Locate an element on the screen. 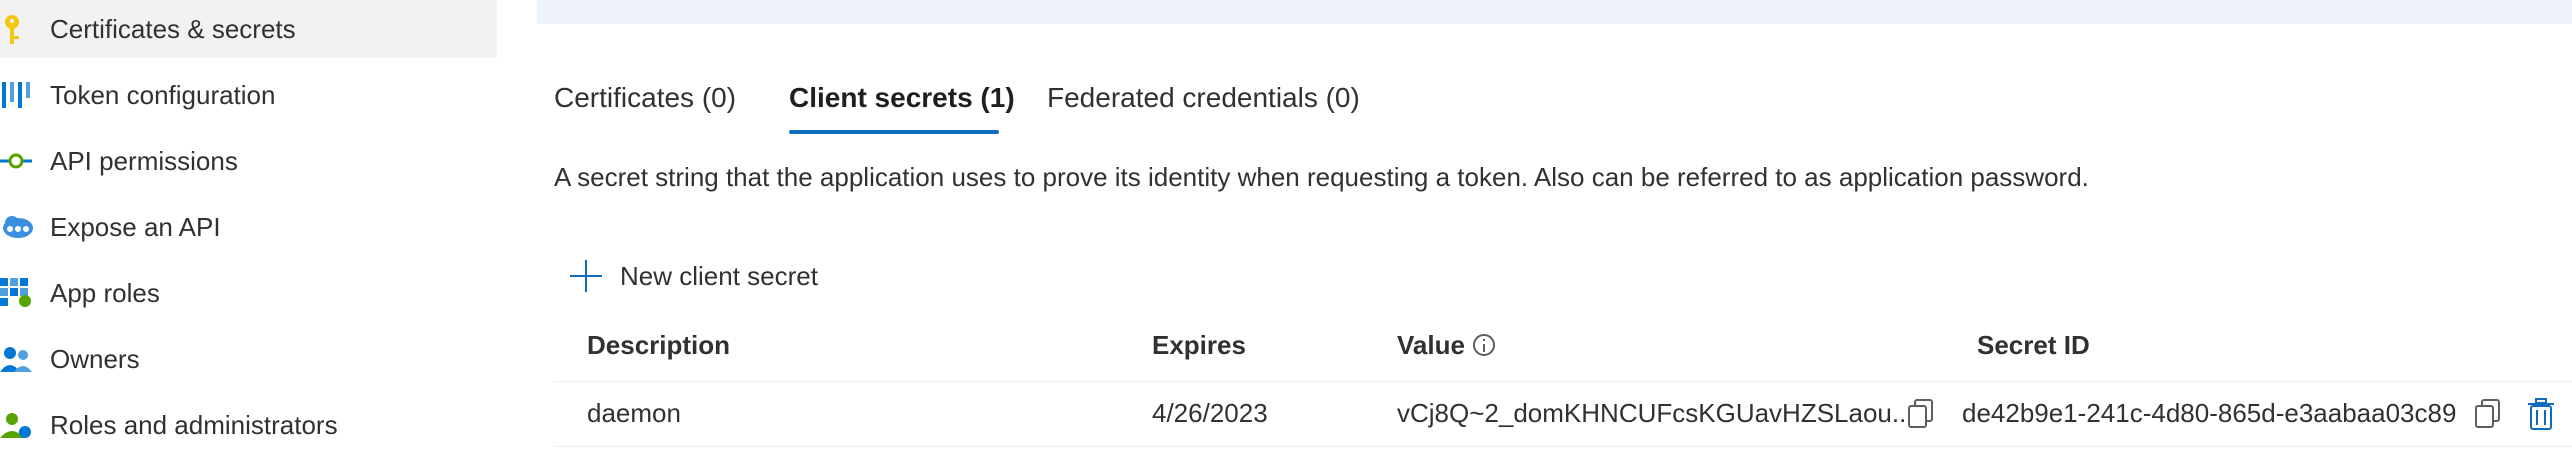  owners-people-icon is located at coordinates (16, 359).